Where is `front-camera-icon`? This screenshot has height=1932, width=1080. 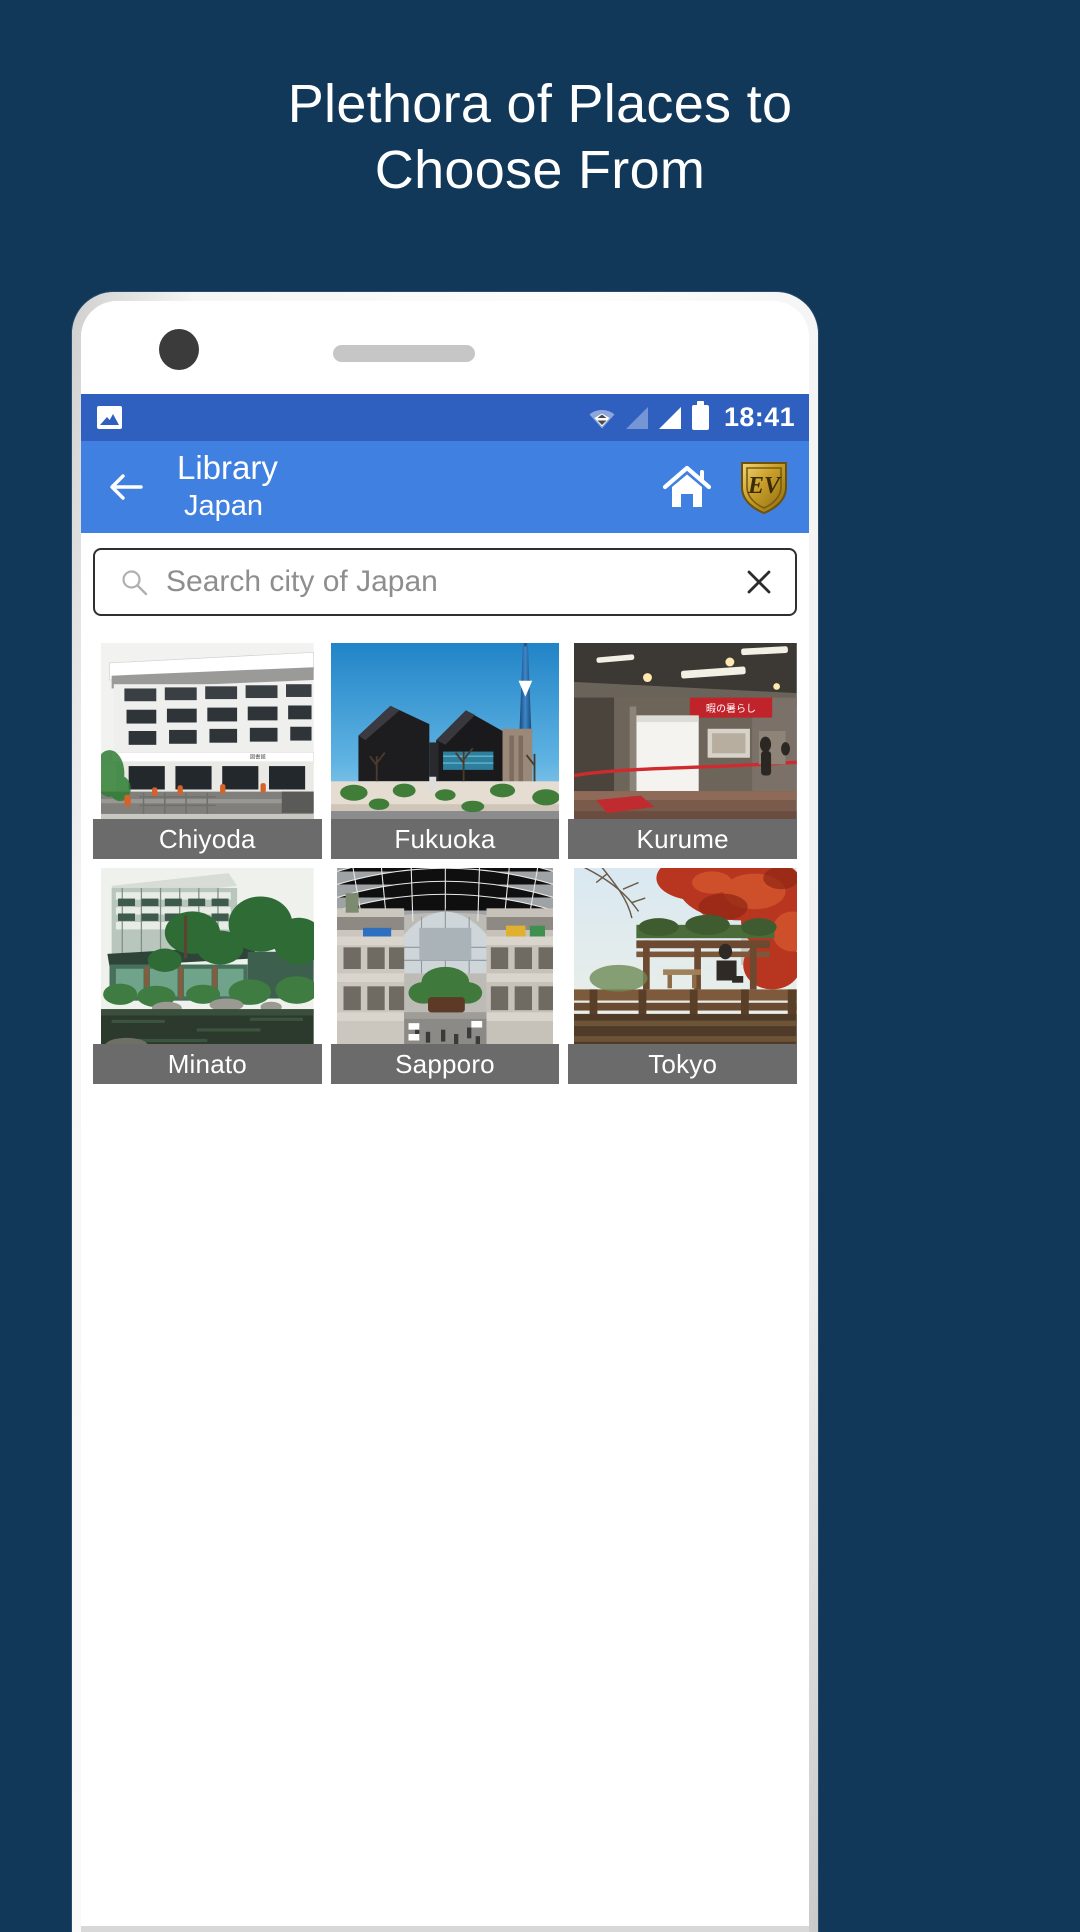 front-camera-icon is located at coordinates (179, 349).